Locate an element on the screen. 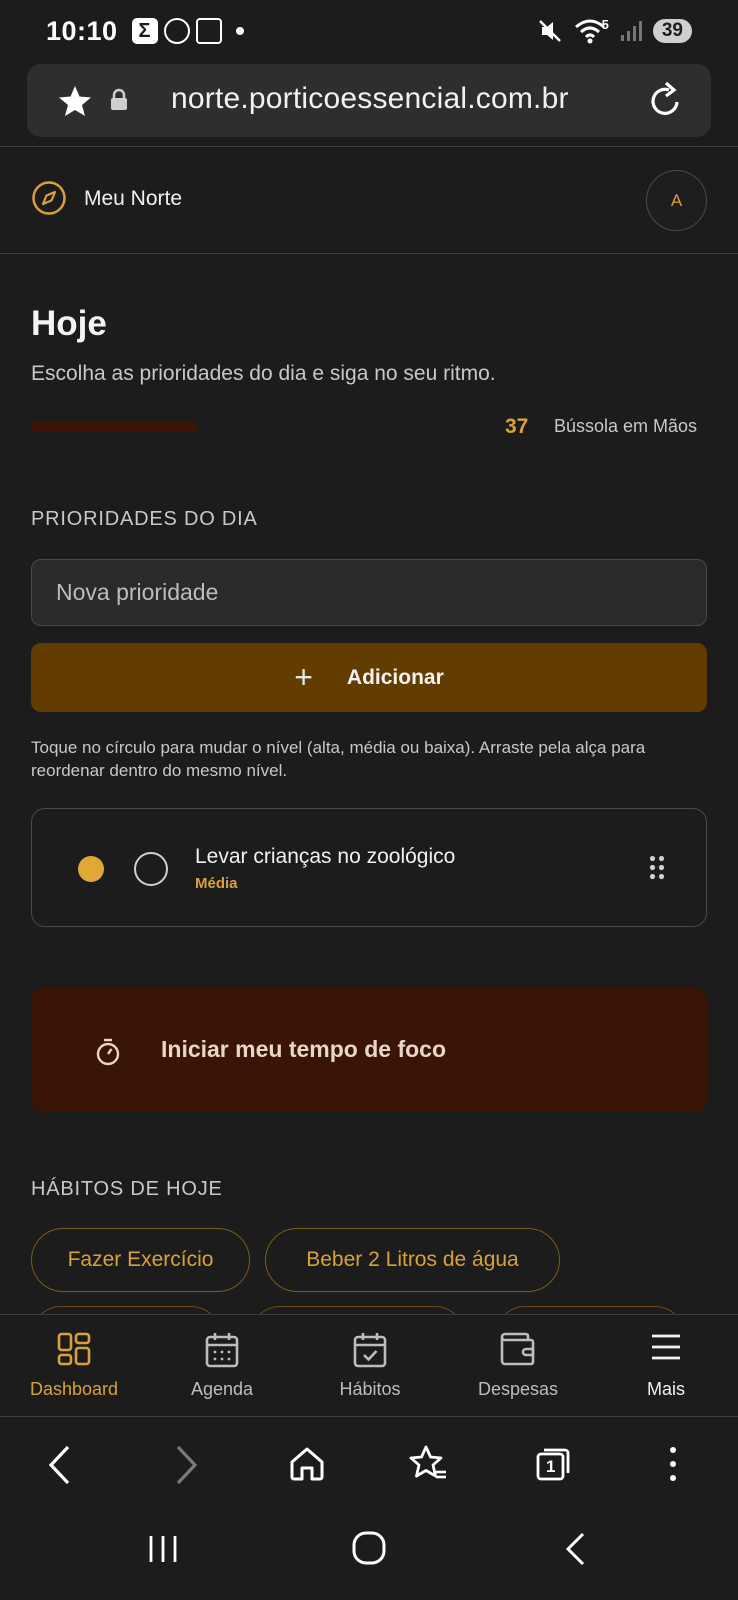  nav-label: Mais is located at coordinates (665, 1389).